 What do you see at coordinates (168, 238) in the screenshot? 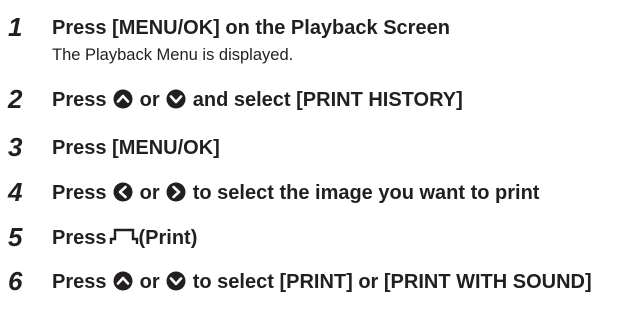
I see `step-text-suffix: (Print)` at bounding box center [168, 238].